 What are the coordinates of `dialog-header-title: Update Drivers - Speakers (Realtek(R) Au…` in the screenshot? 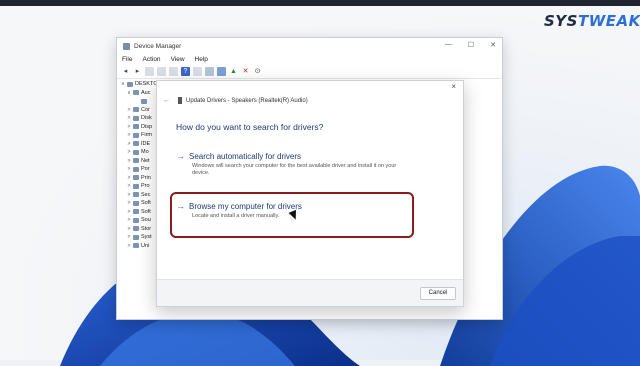 It's located at (247, 100).